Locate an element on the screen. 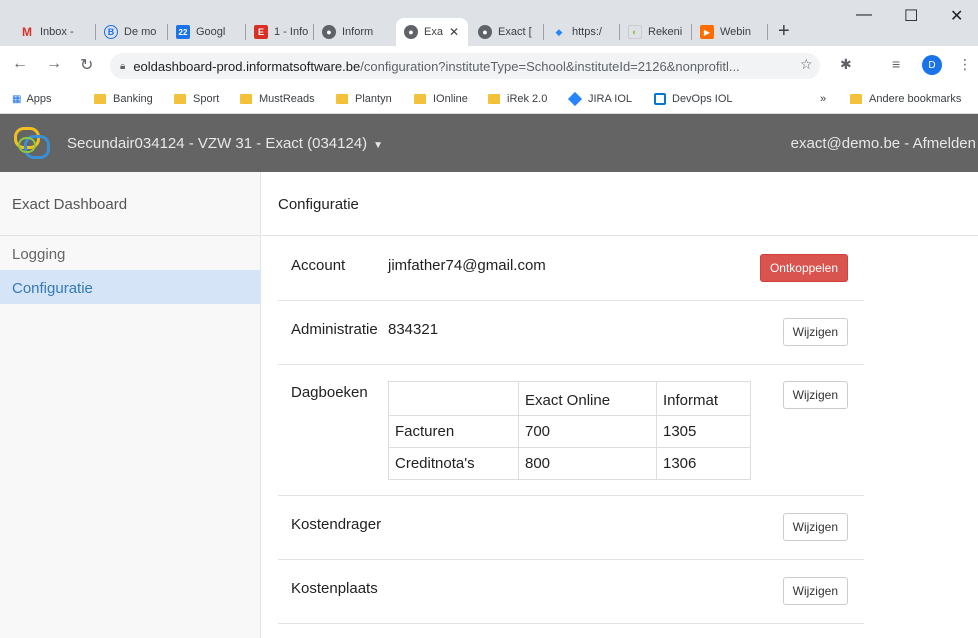  kostendrager-row: Kostendrager Wijzigen is located at coordinates (571, 528).